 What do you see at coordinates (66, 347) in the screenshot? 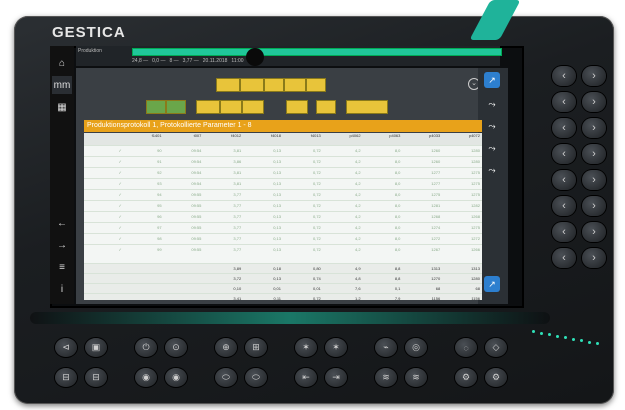
I see `clamp-icon: ⊲` at bounding box center [66, 347].